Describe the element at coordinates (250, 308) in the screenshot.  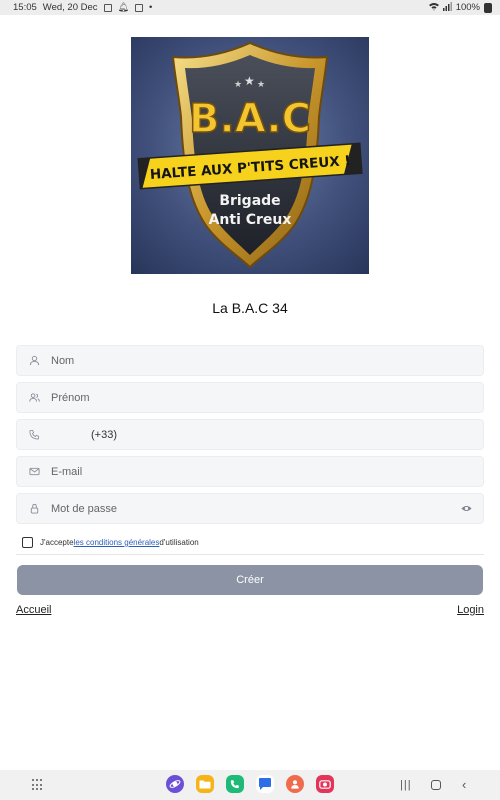
I see `page-title: La B.A.C 34` at that location.